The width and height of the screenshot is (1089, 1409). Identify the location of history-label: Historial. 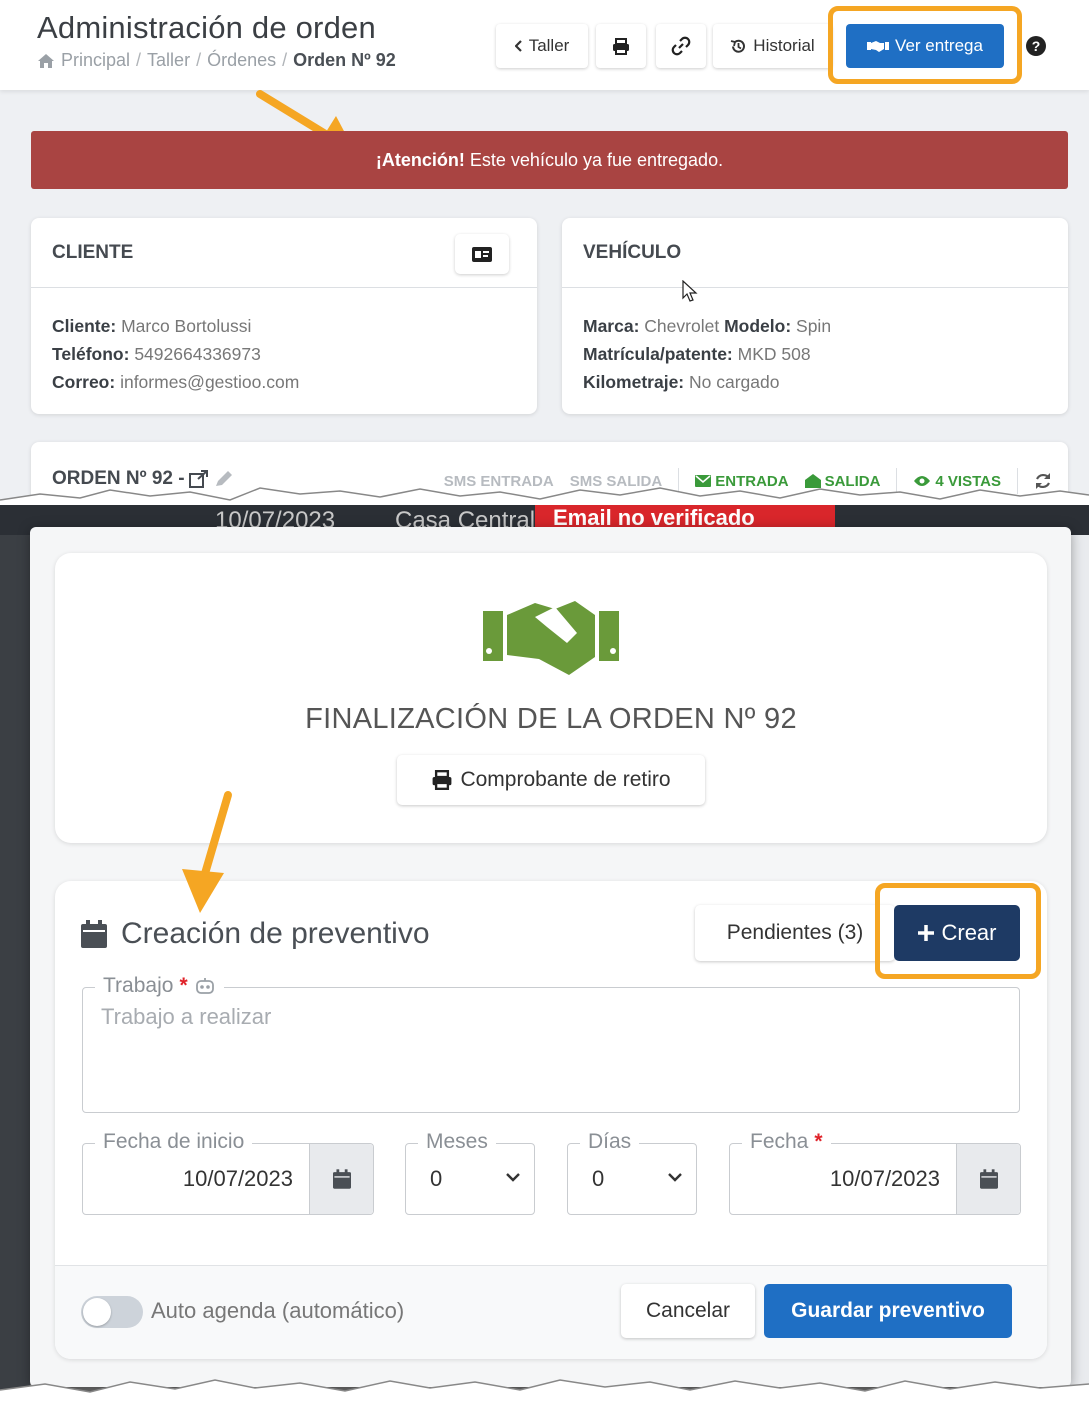
(784, 45).